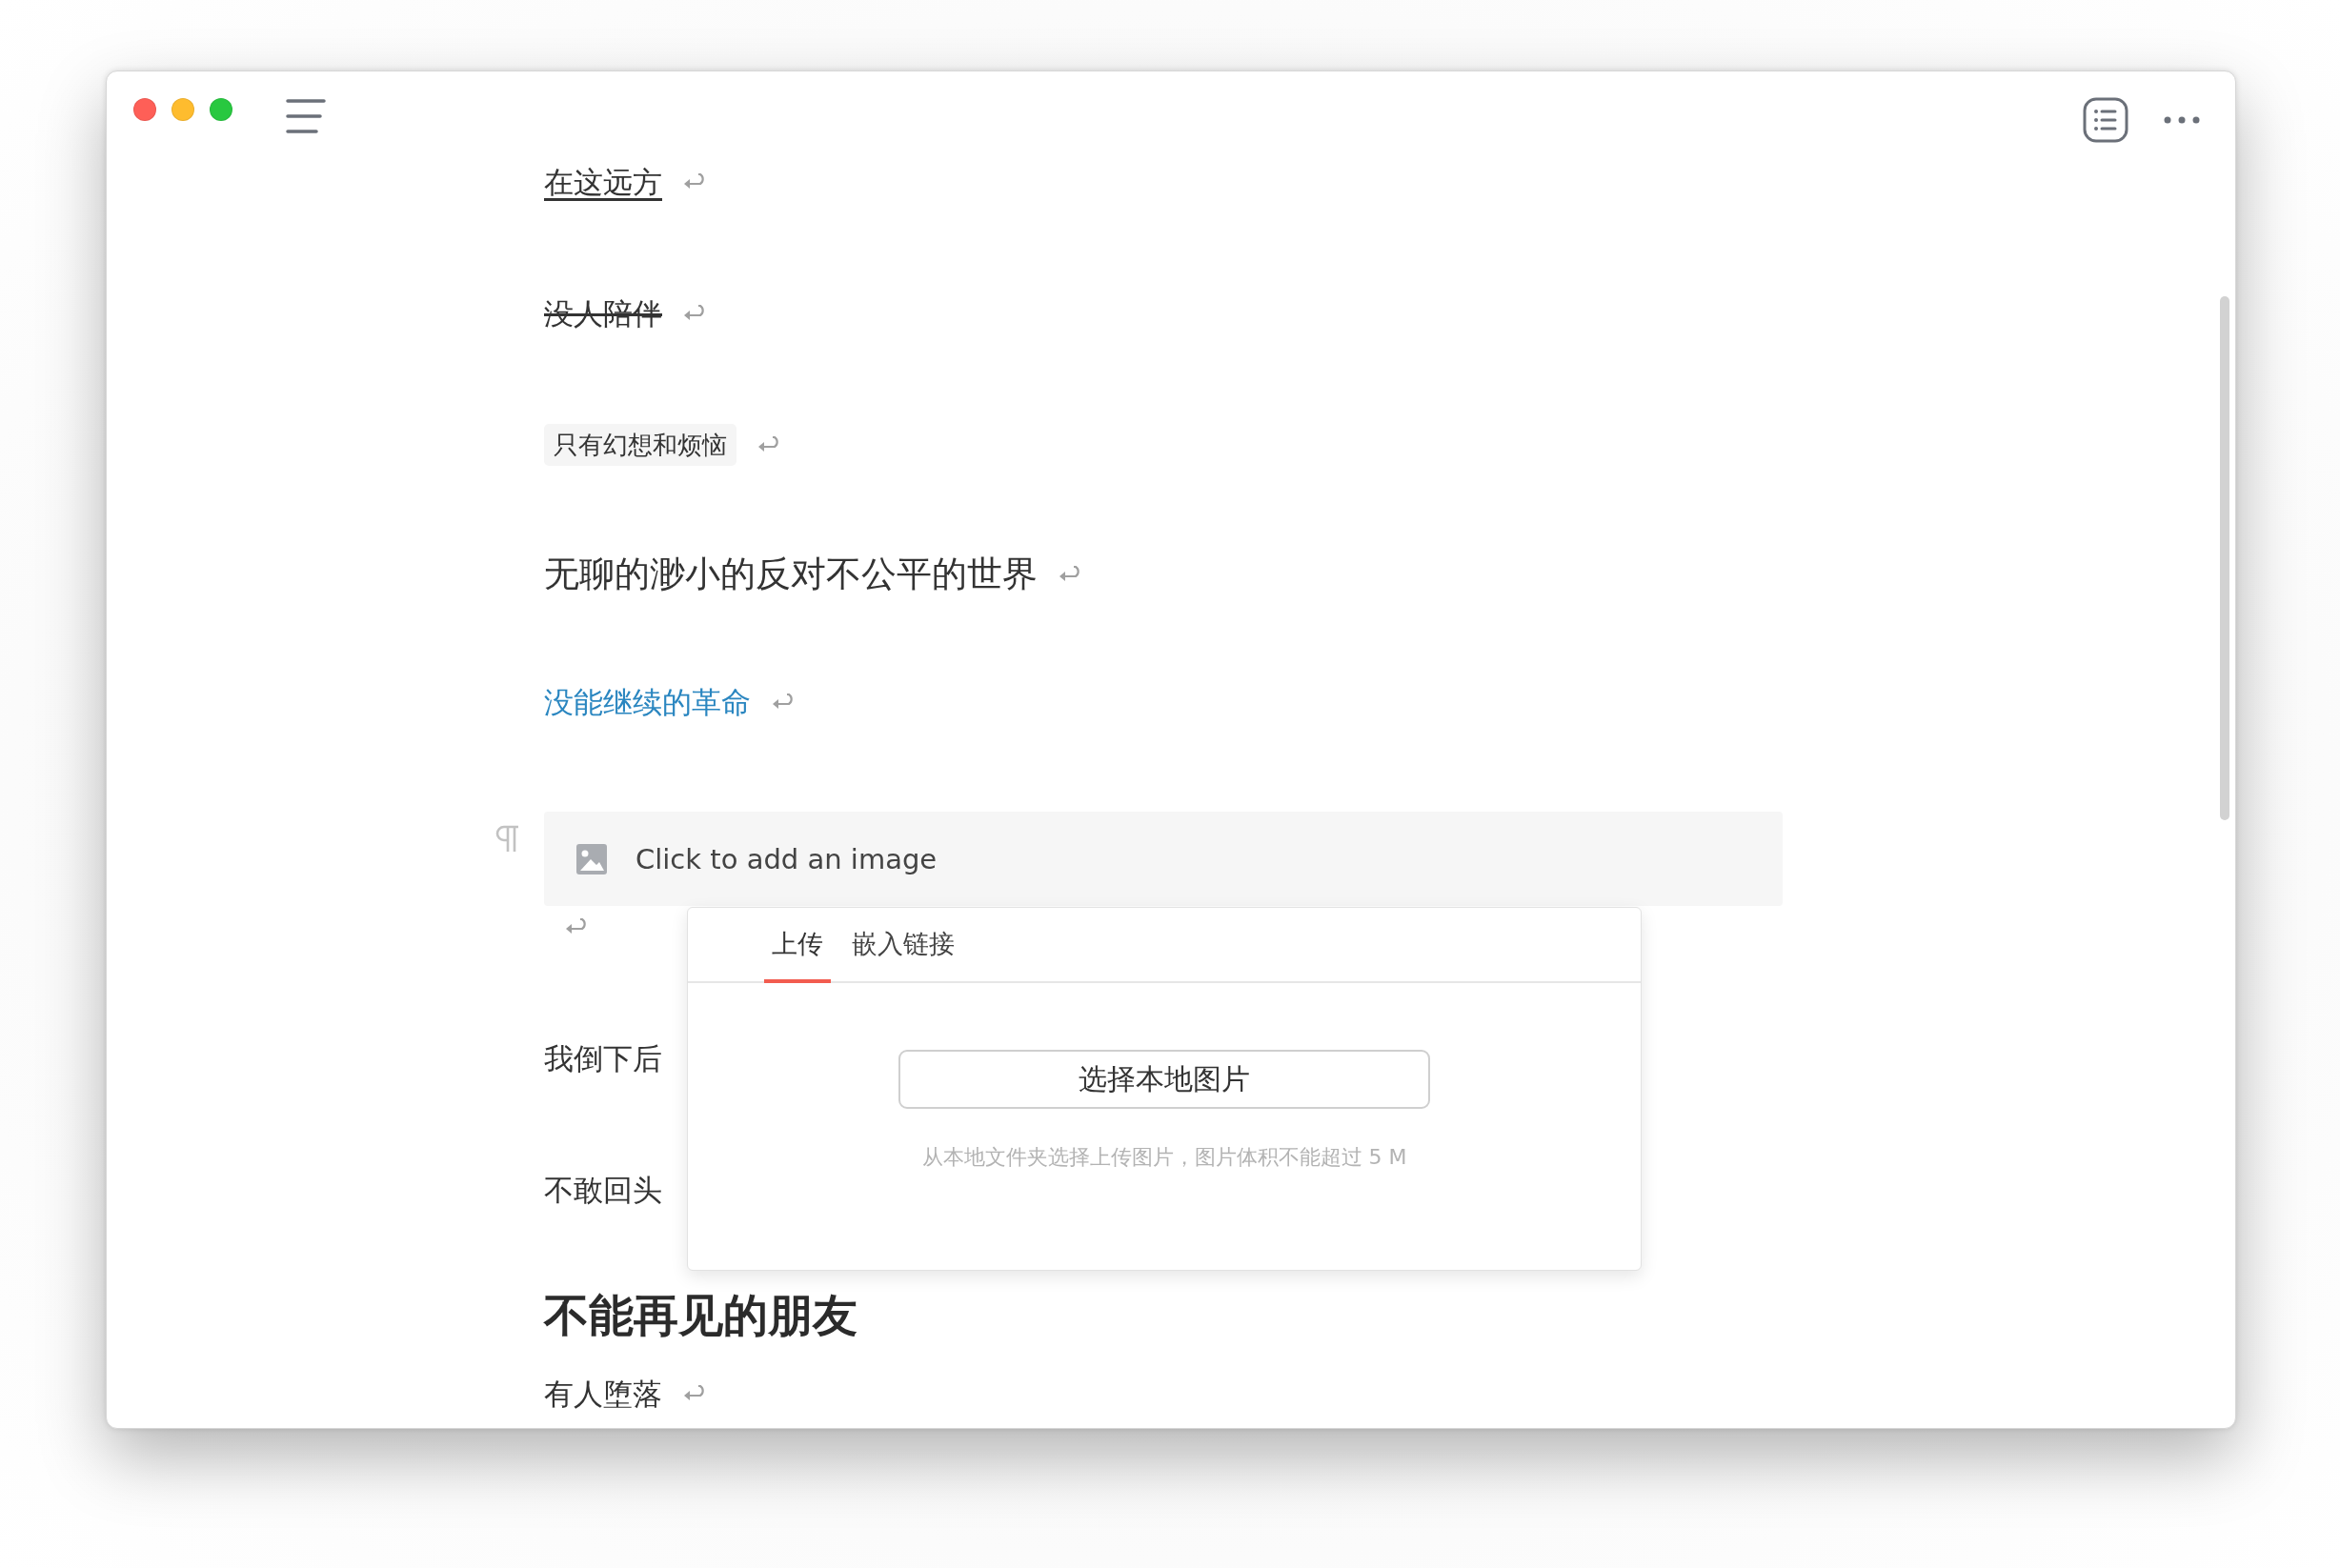  I want to click on paragraph-text: 不敢回头, so click(603, 1190).